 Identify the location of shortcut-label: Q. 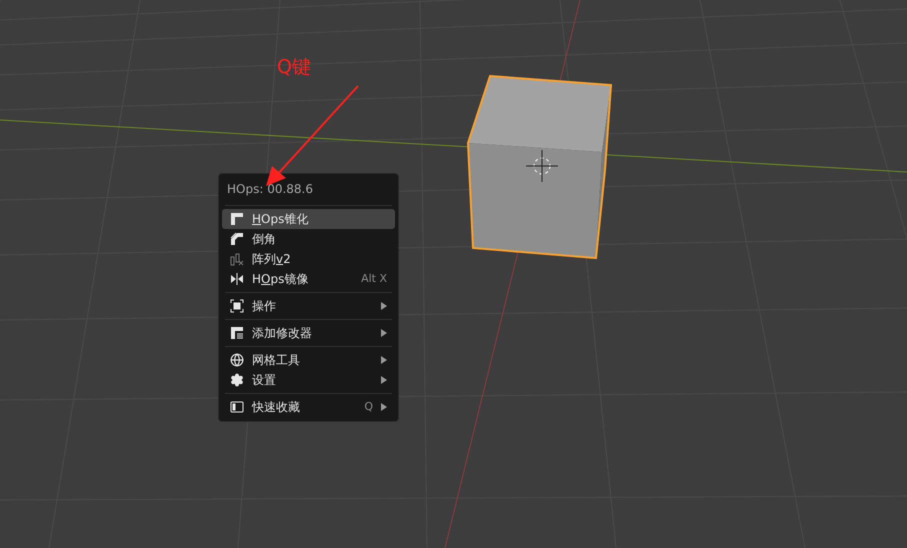
(368, 406).